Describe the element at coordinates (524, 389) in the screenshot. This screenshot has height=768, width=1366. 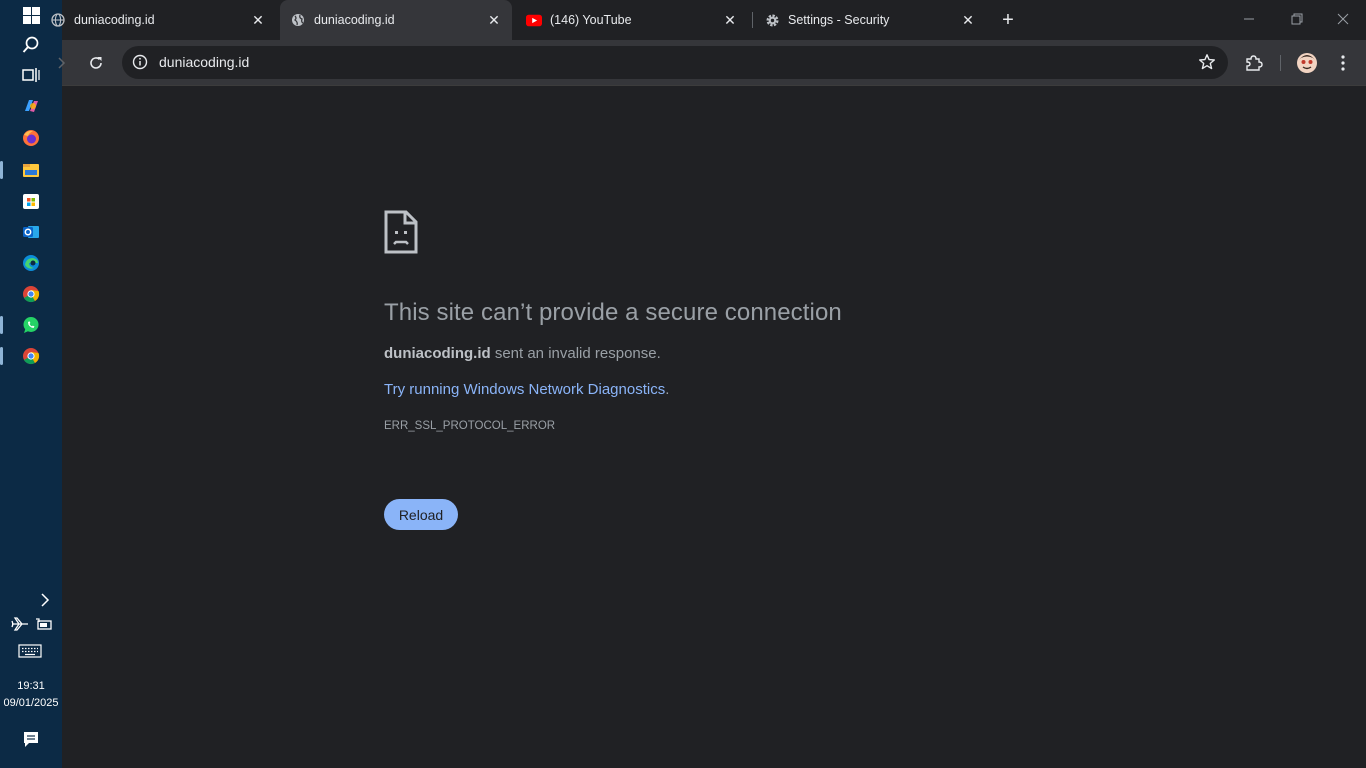
I see `network-diagnostics-link: Try running Windows Network Diagnostics` at that location.